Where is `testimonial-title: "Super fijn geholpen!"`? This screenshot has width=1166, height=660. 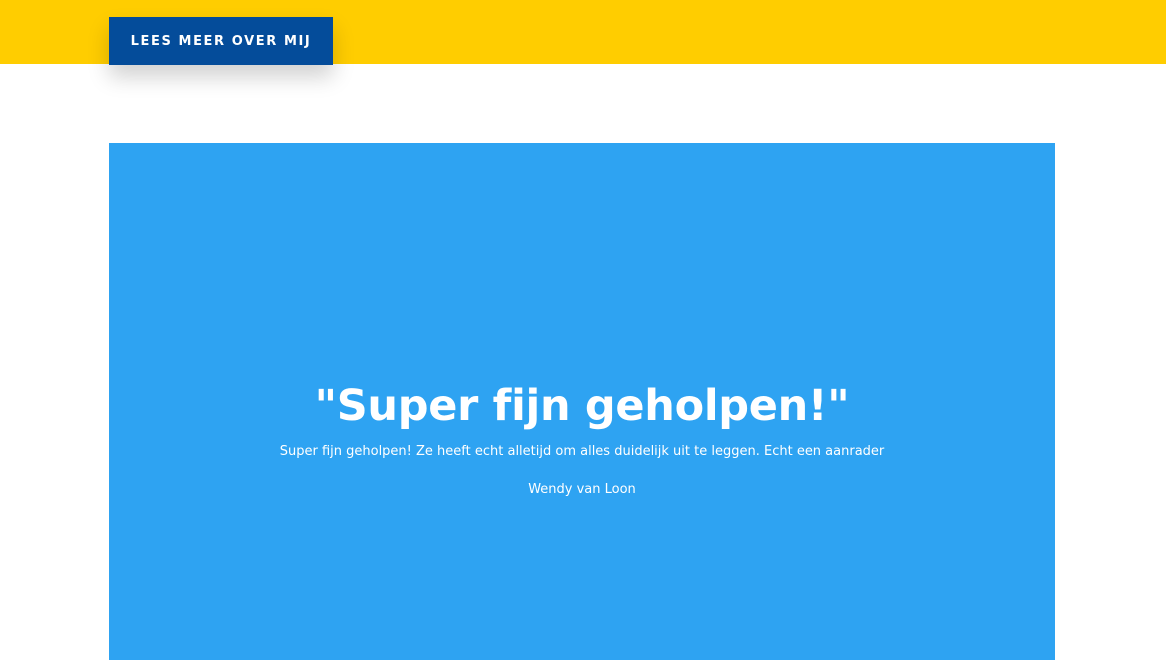 testimonial-title: "Super fijn geholpen!" is located at coordinates (582, 406).